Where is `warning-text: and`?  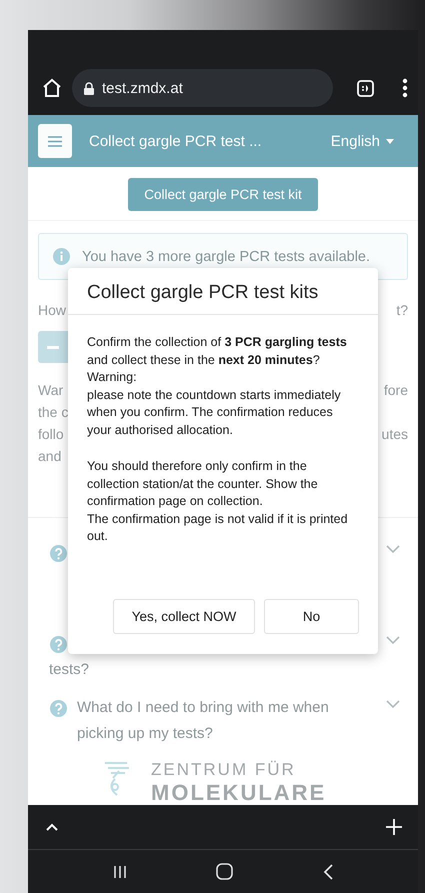 warning-text: and is located at coordinates (50, 456).